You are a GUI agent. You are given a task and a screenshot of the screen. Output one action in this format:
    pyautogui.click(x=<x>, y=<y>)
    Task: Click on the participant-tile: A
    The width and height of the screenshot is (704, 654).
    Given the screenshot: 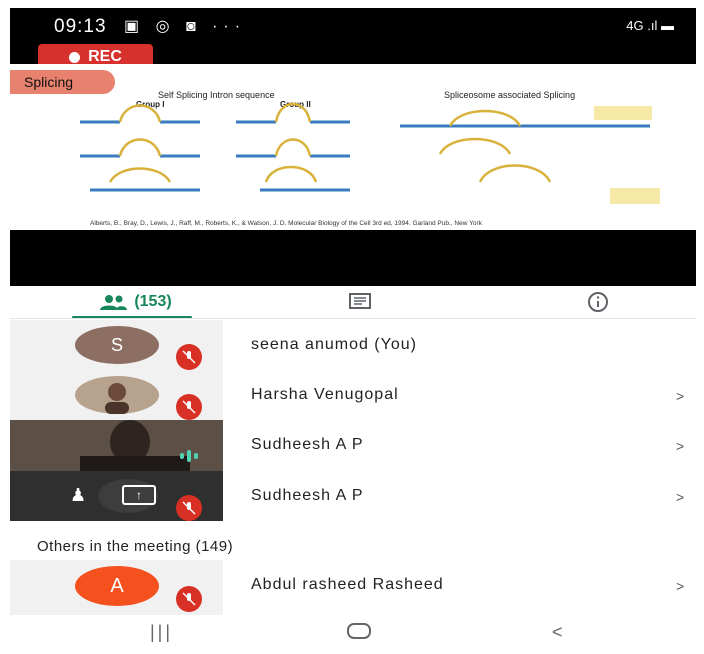 What is the action you would take?
    pyautogui.click(x=116, y=587)
    